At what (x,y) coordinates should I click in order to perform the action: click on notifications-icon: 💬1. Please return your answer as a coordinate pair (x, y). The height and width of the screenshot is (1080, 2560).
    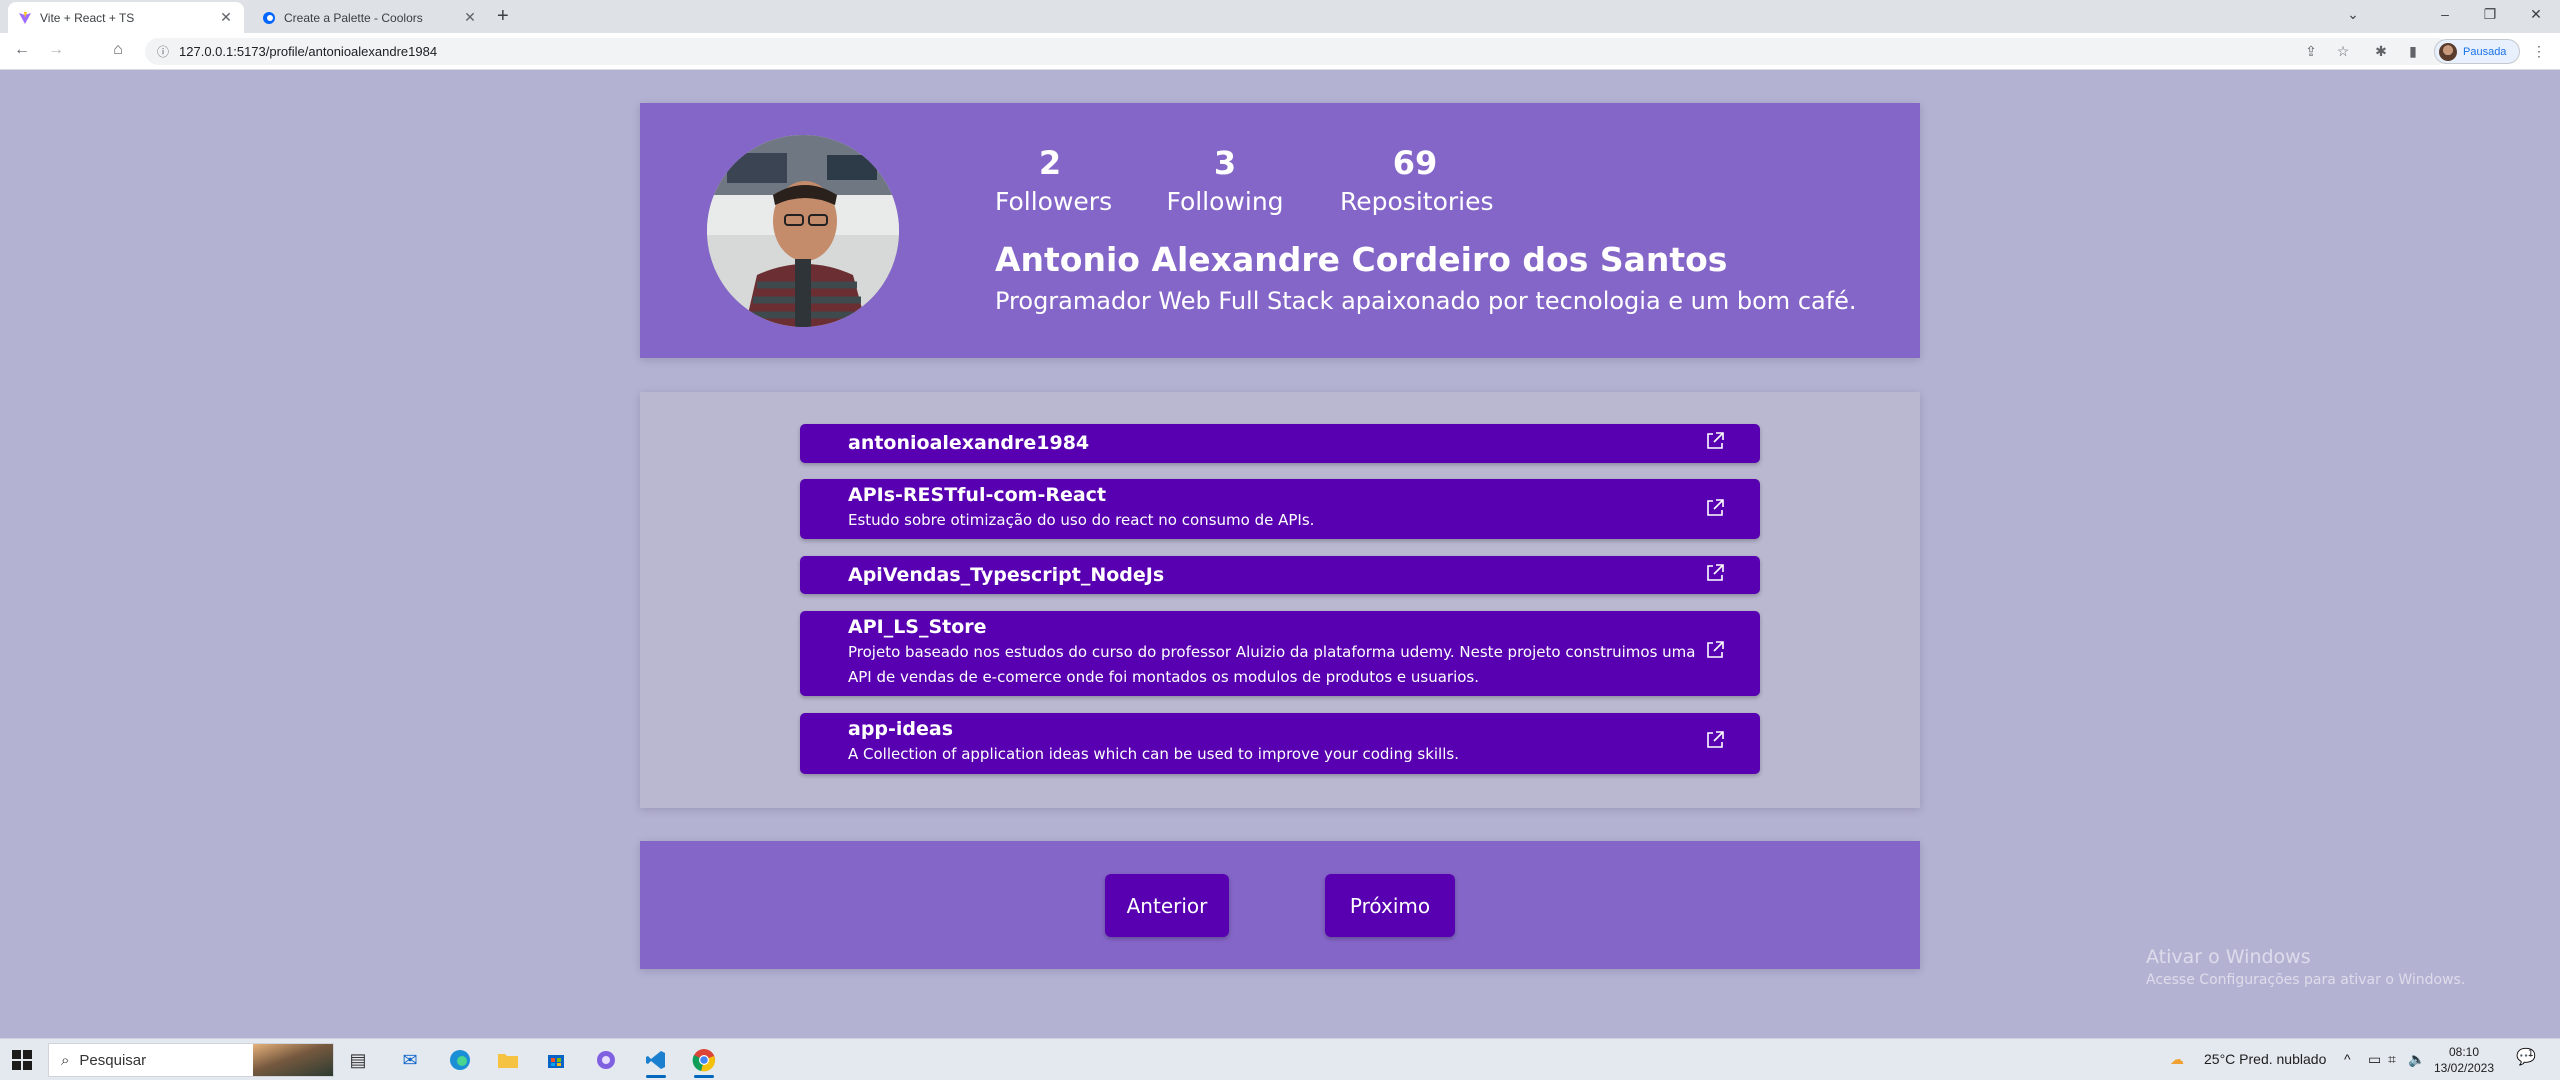
    Looking at the image, I should click on (2528, 1057).